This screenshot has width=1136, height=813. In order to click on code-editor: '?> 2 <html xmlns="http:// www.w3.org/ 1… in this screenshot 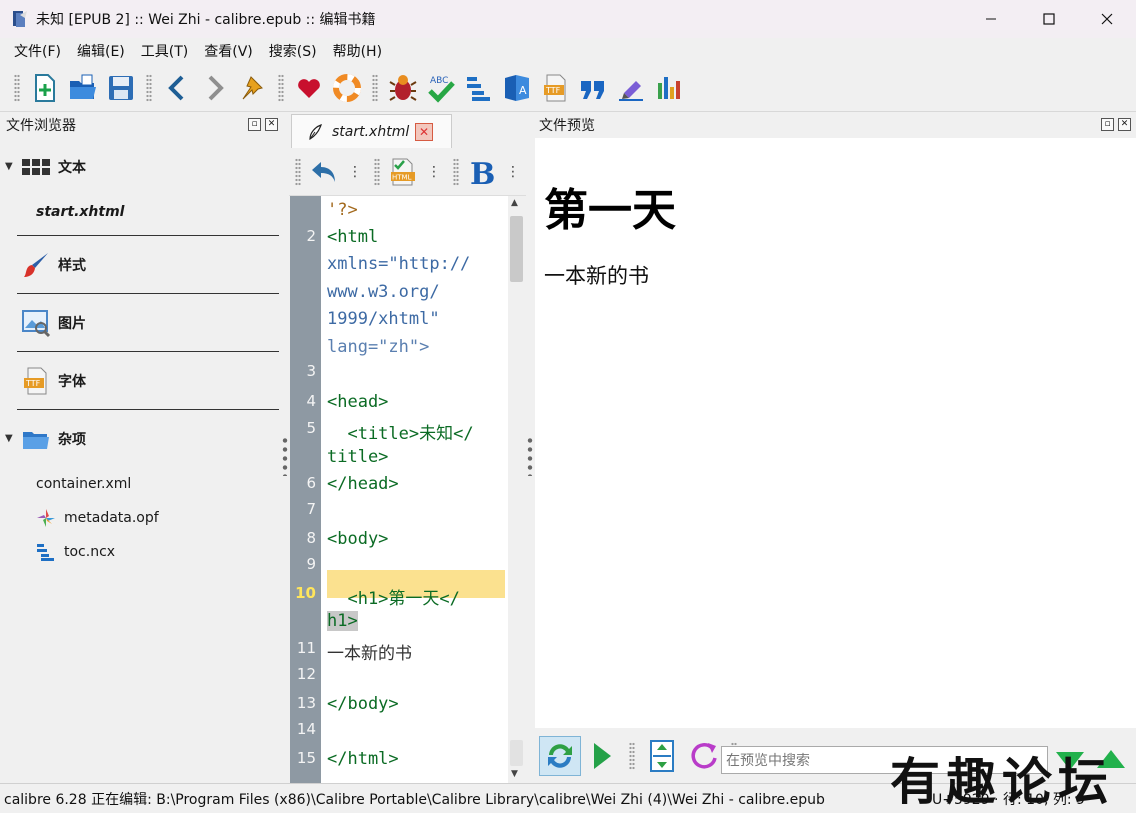, I will do `click(399, 489)`.